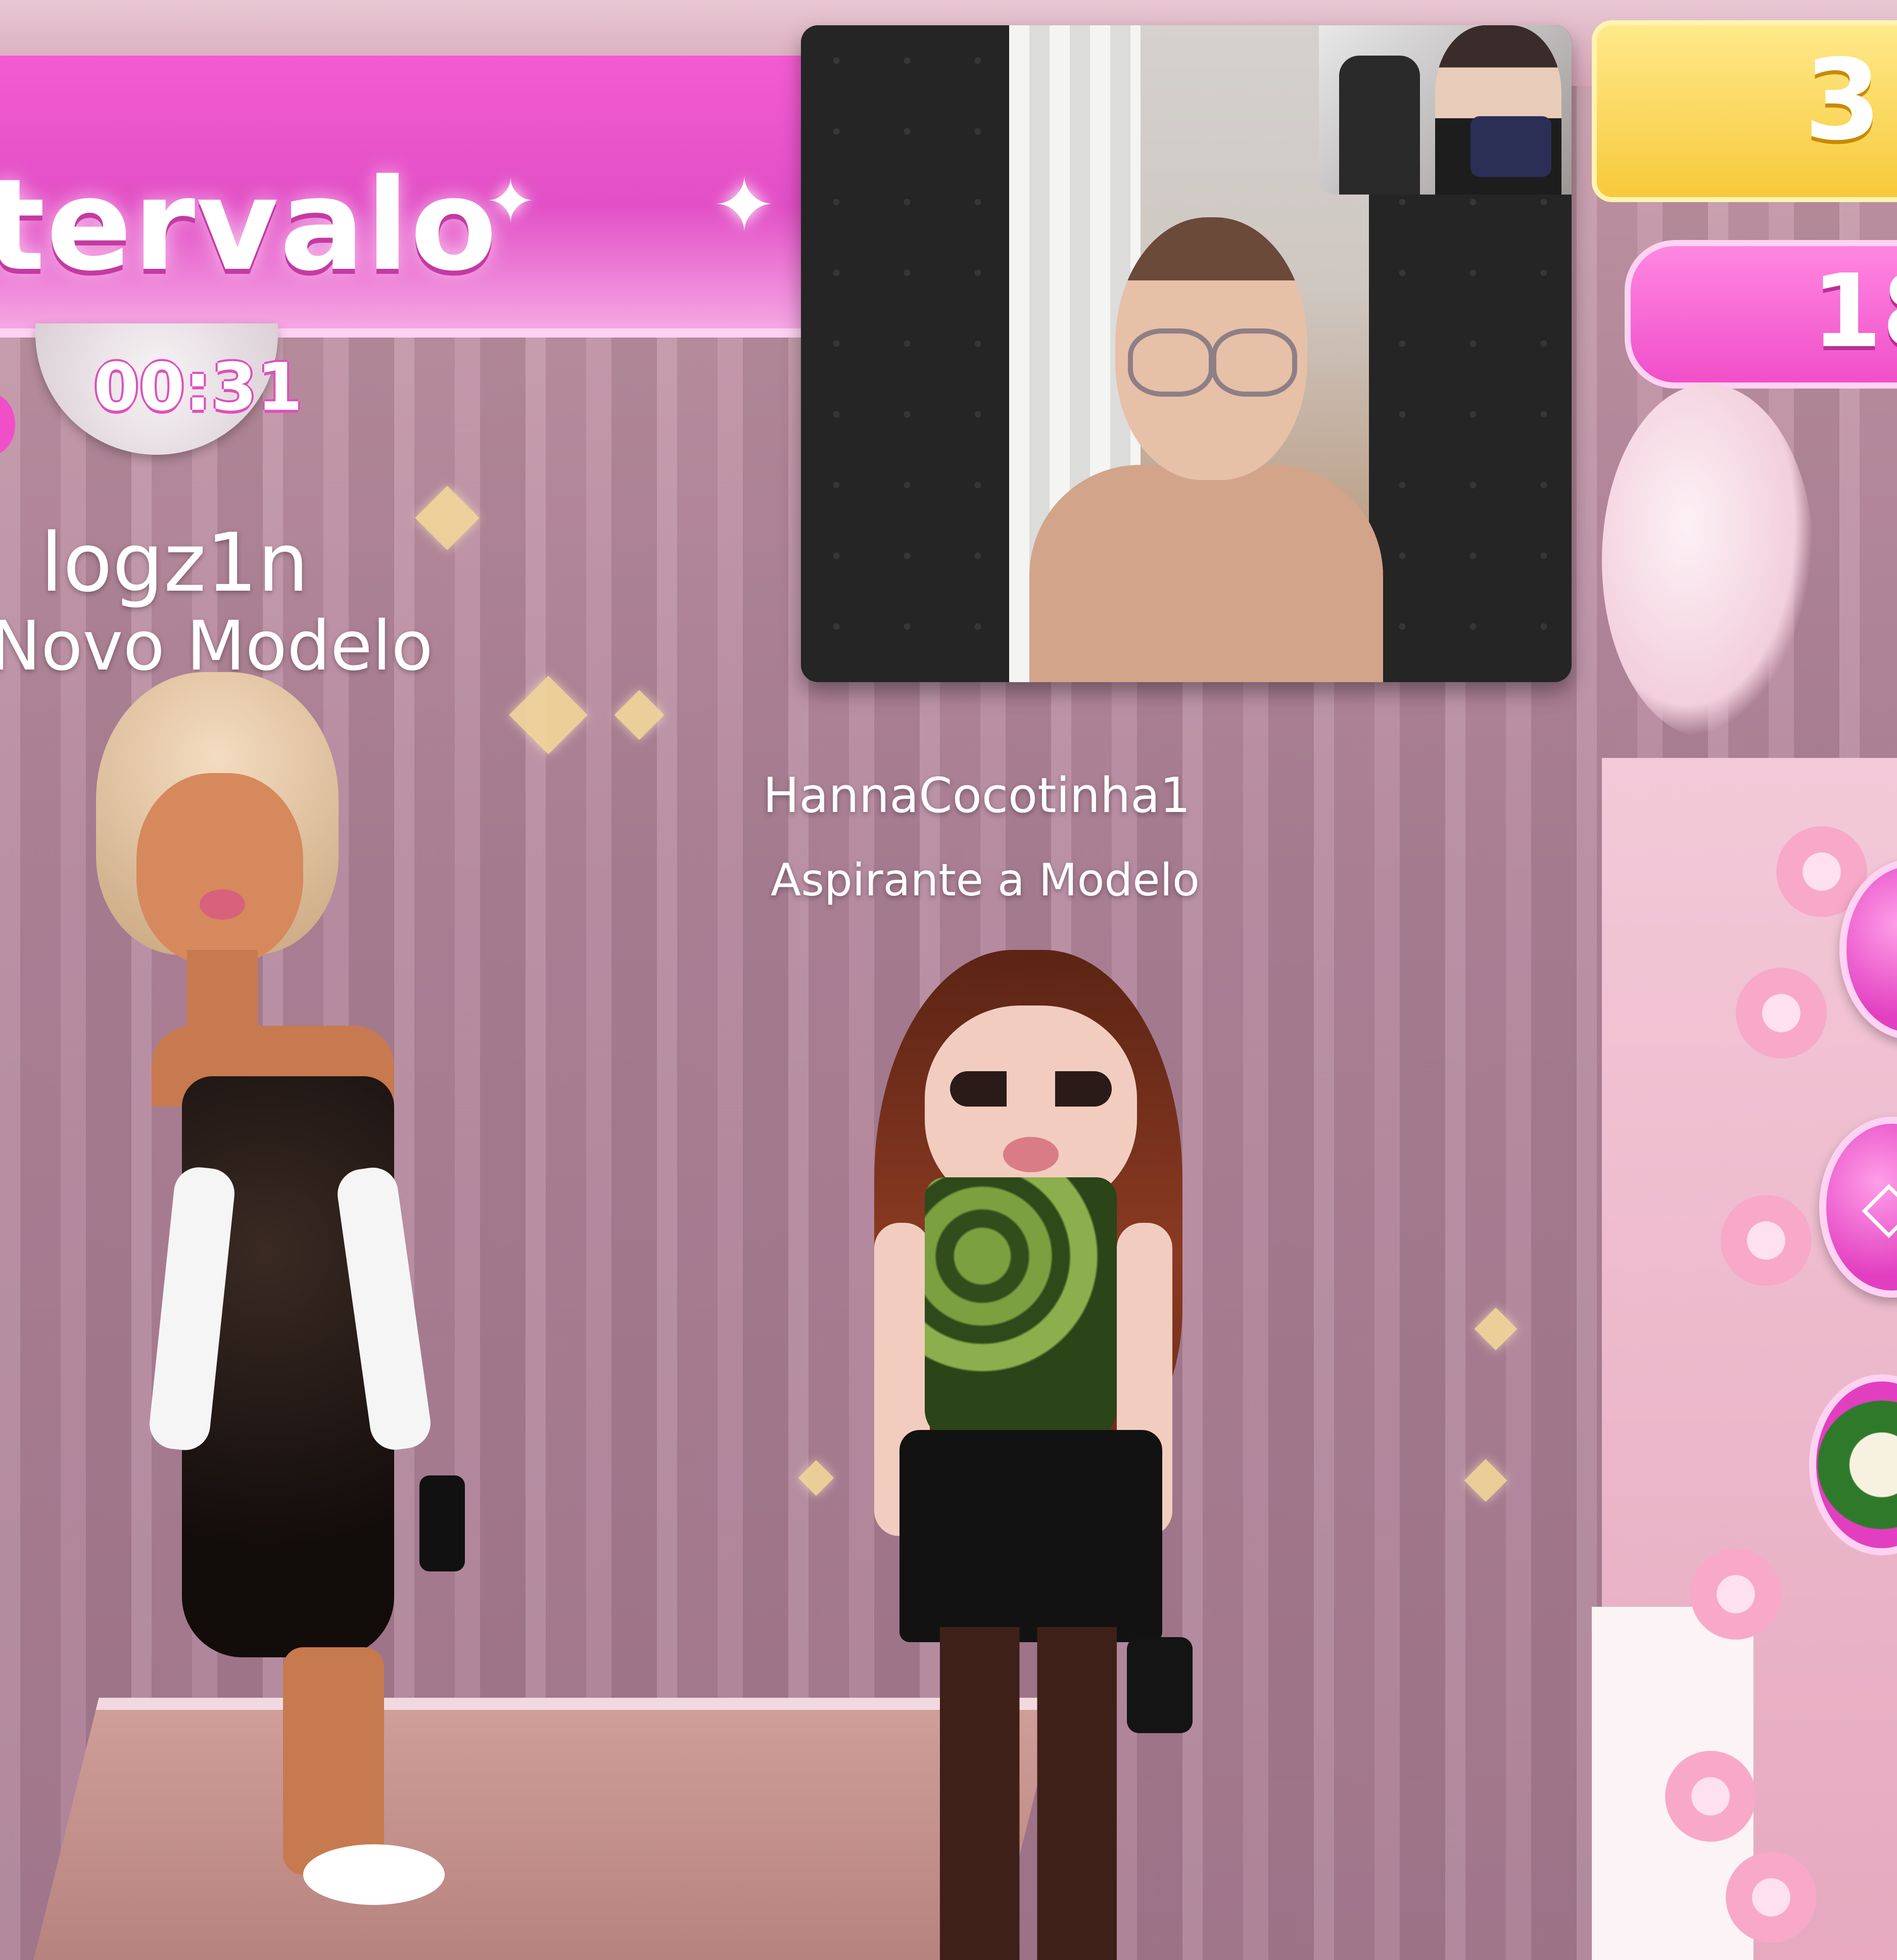 The width and height of the screenshot is (1897, 1960). I want to click on avatar-legs-tights, so click(1028, 1793).